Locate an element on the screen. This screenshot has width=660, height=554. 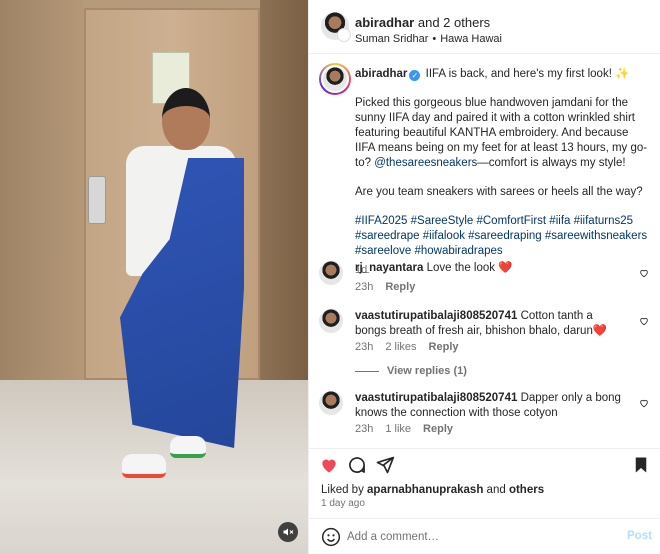
bookmark-filled-icon is located at coordinates (641, 465).